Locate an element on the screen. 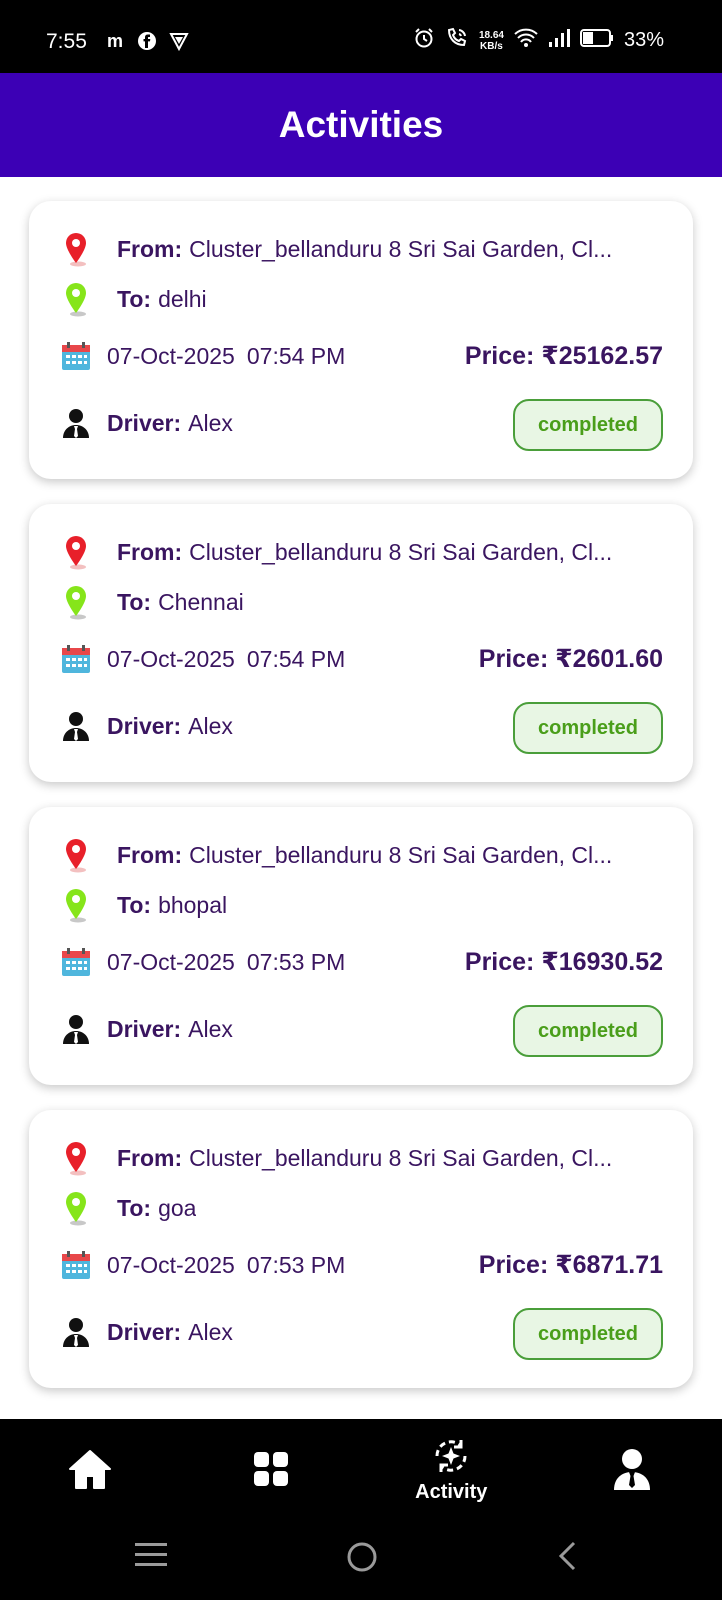 This screenshot has width=722, height=1600. system-status-icons: 18.64 KB/s 33% is located at coordinates (538, 40).